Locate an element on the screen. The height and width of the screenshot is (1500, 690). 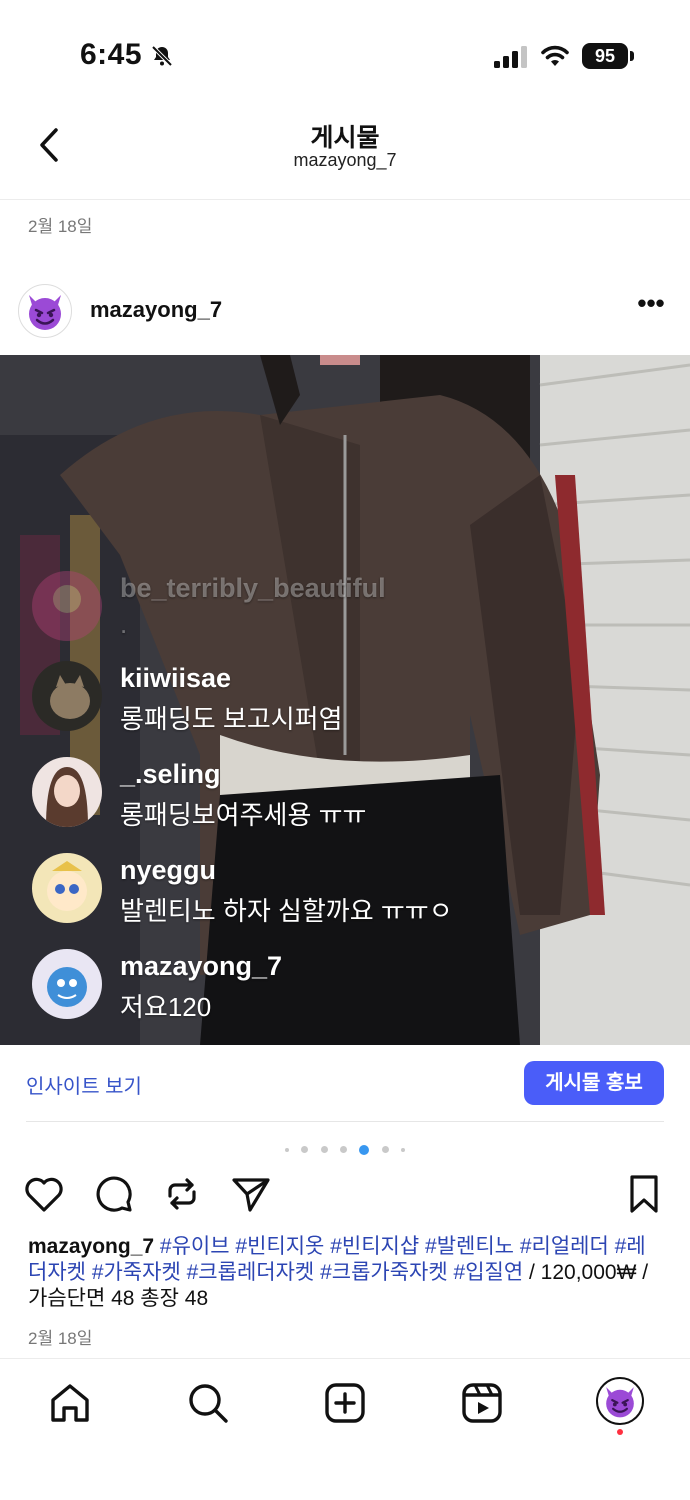
home-icon is located at coordinates (70, 1403).